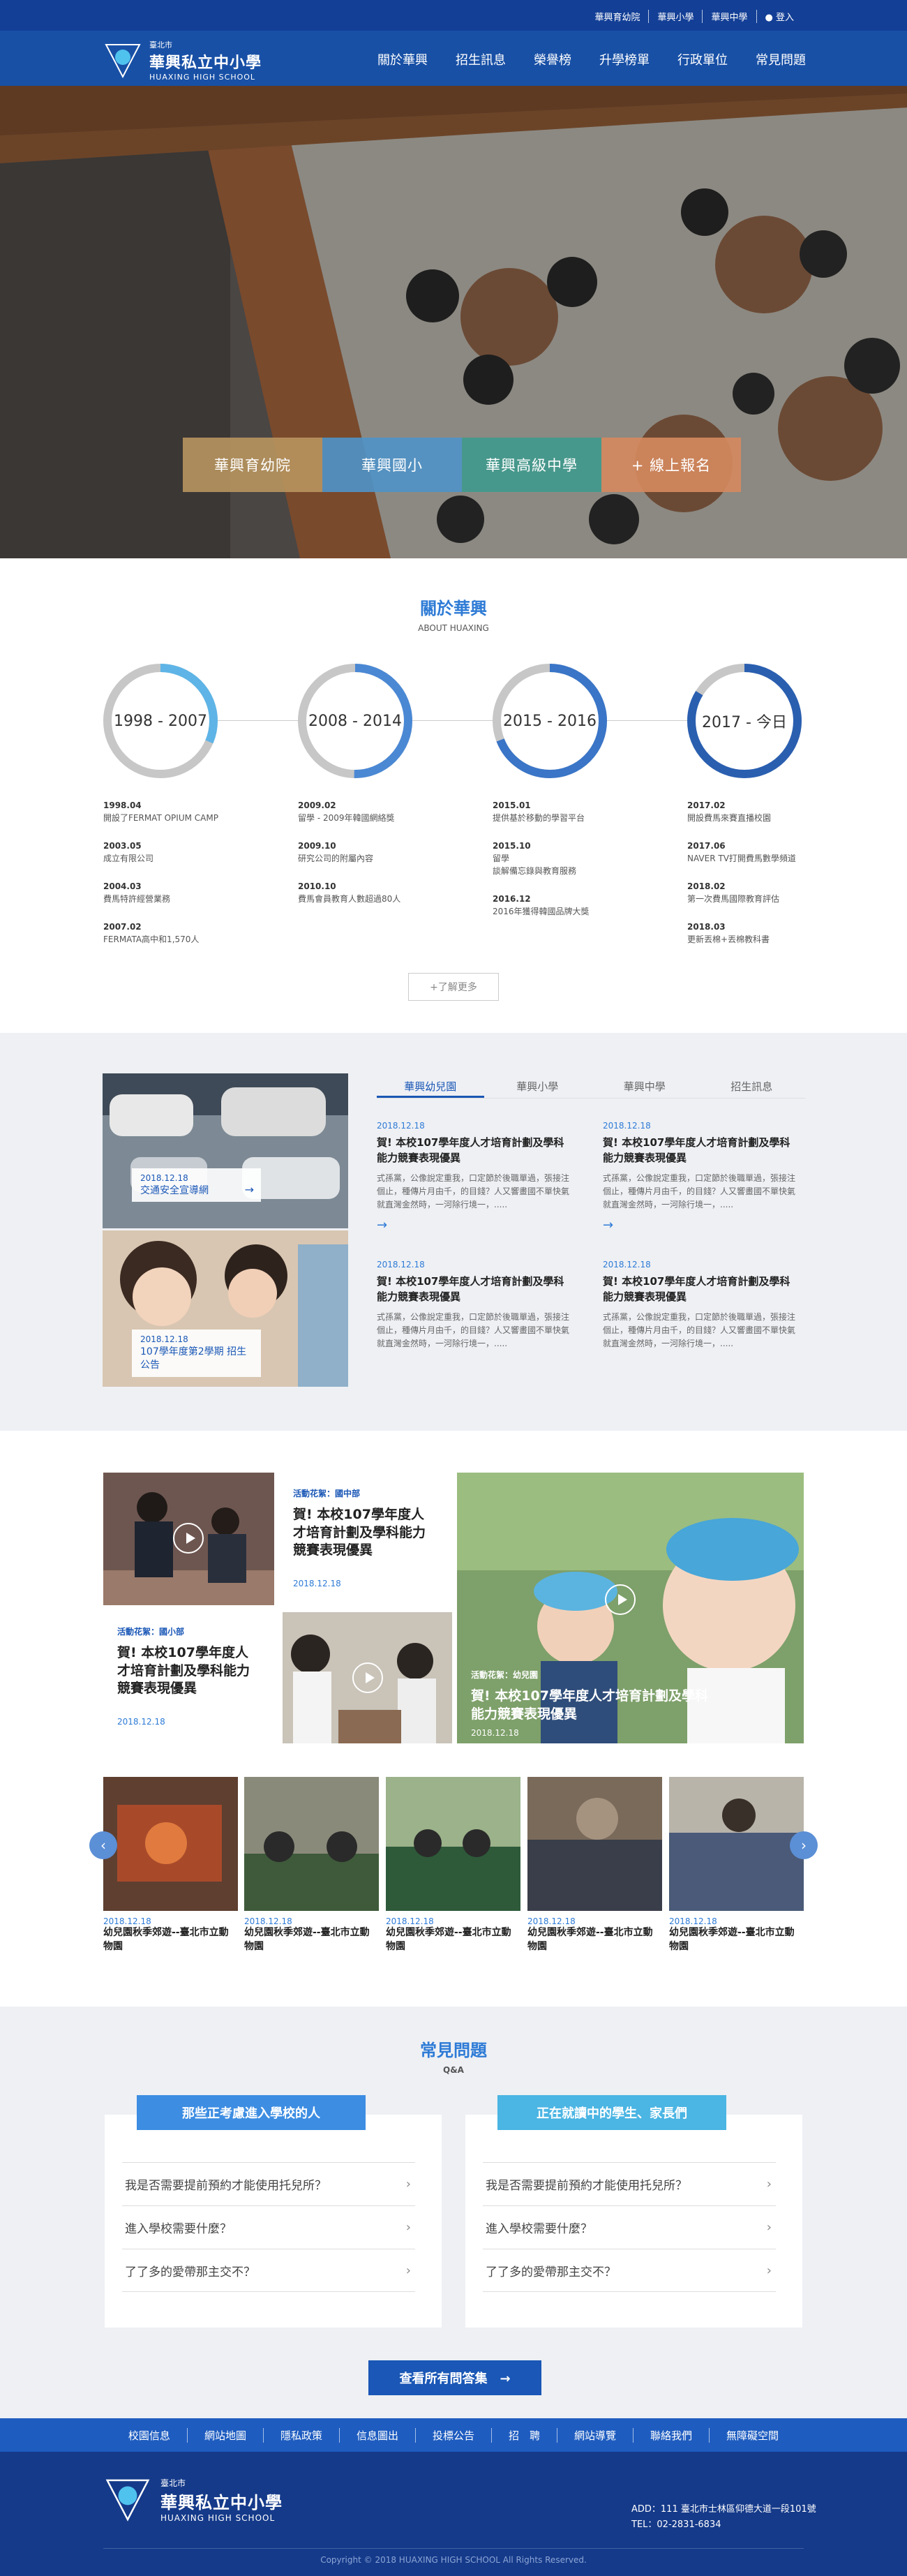 Image resolution: width=907 pixels, height=2576 pixels. Describe the element at coordinates (225, 1309) in the screenshot. I see `news-feature-card: 2018.12.18 107學年度第2學期 招生公告` at that location.